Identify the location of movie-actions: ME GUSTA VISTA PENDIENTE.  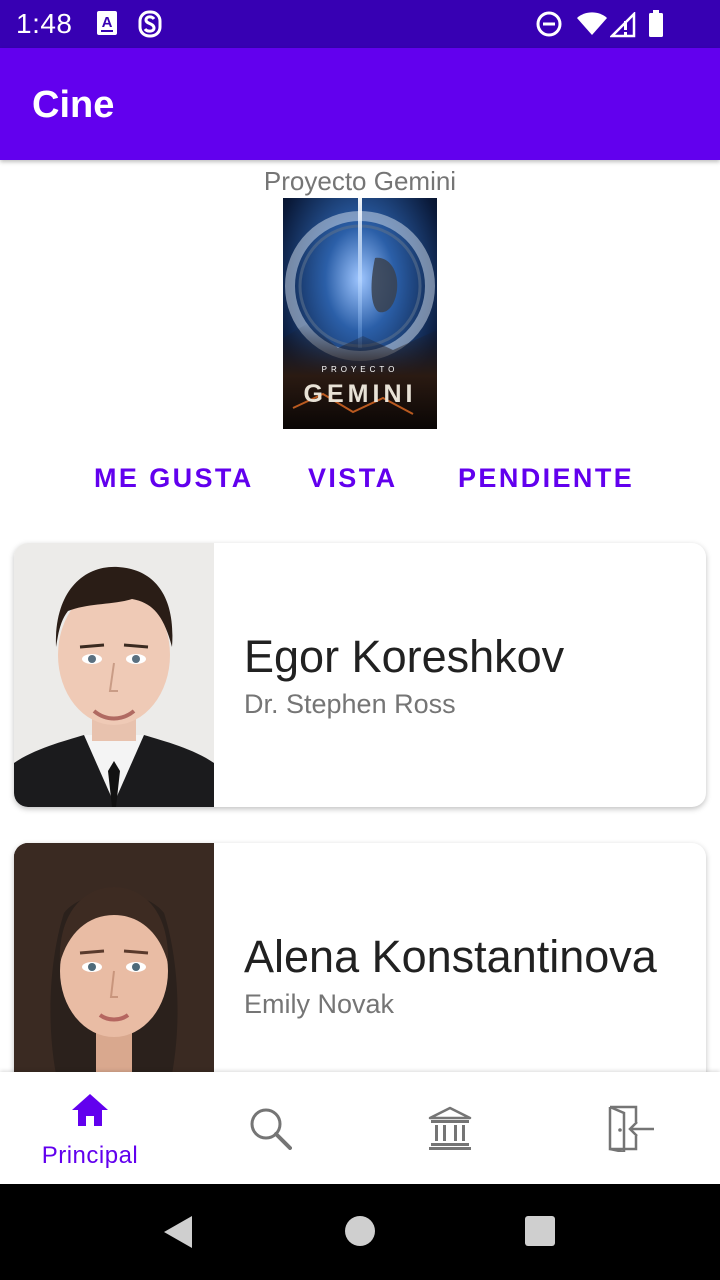
(360, 478).